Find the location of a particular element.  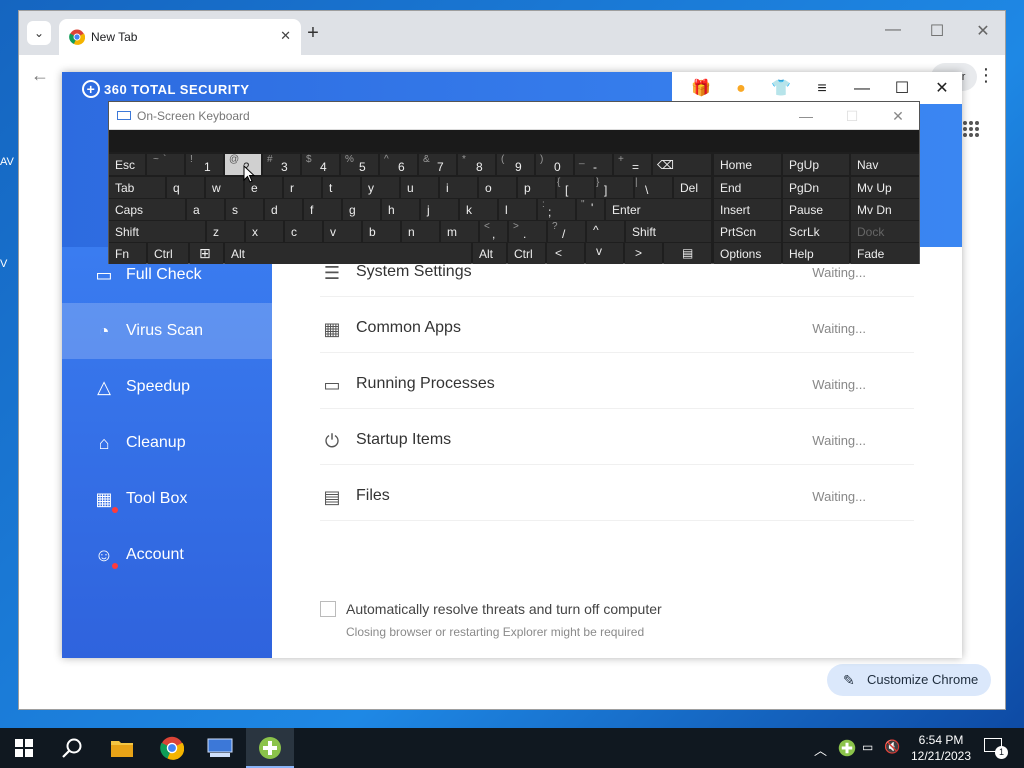

start-button is located at coordinates (24, 748).